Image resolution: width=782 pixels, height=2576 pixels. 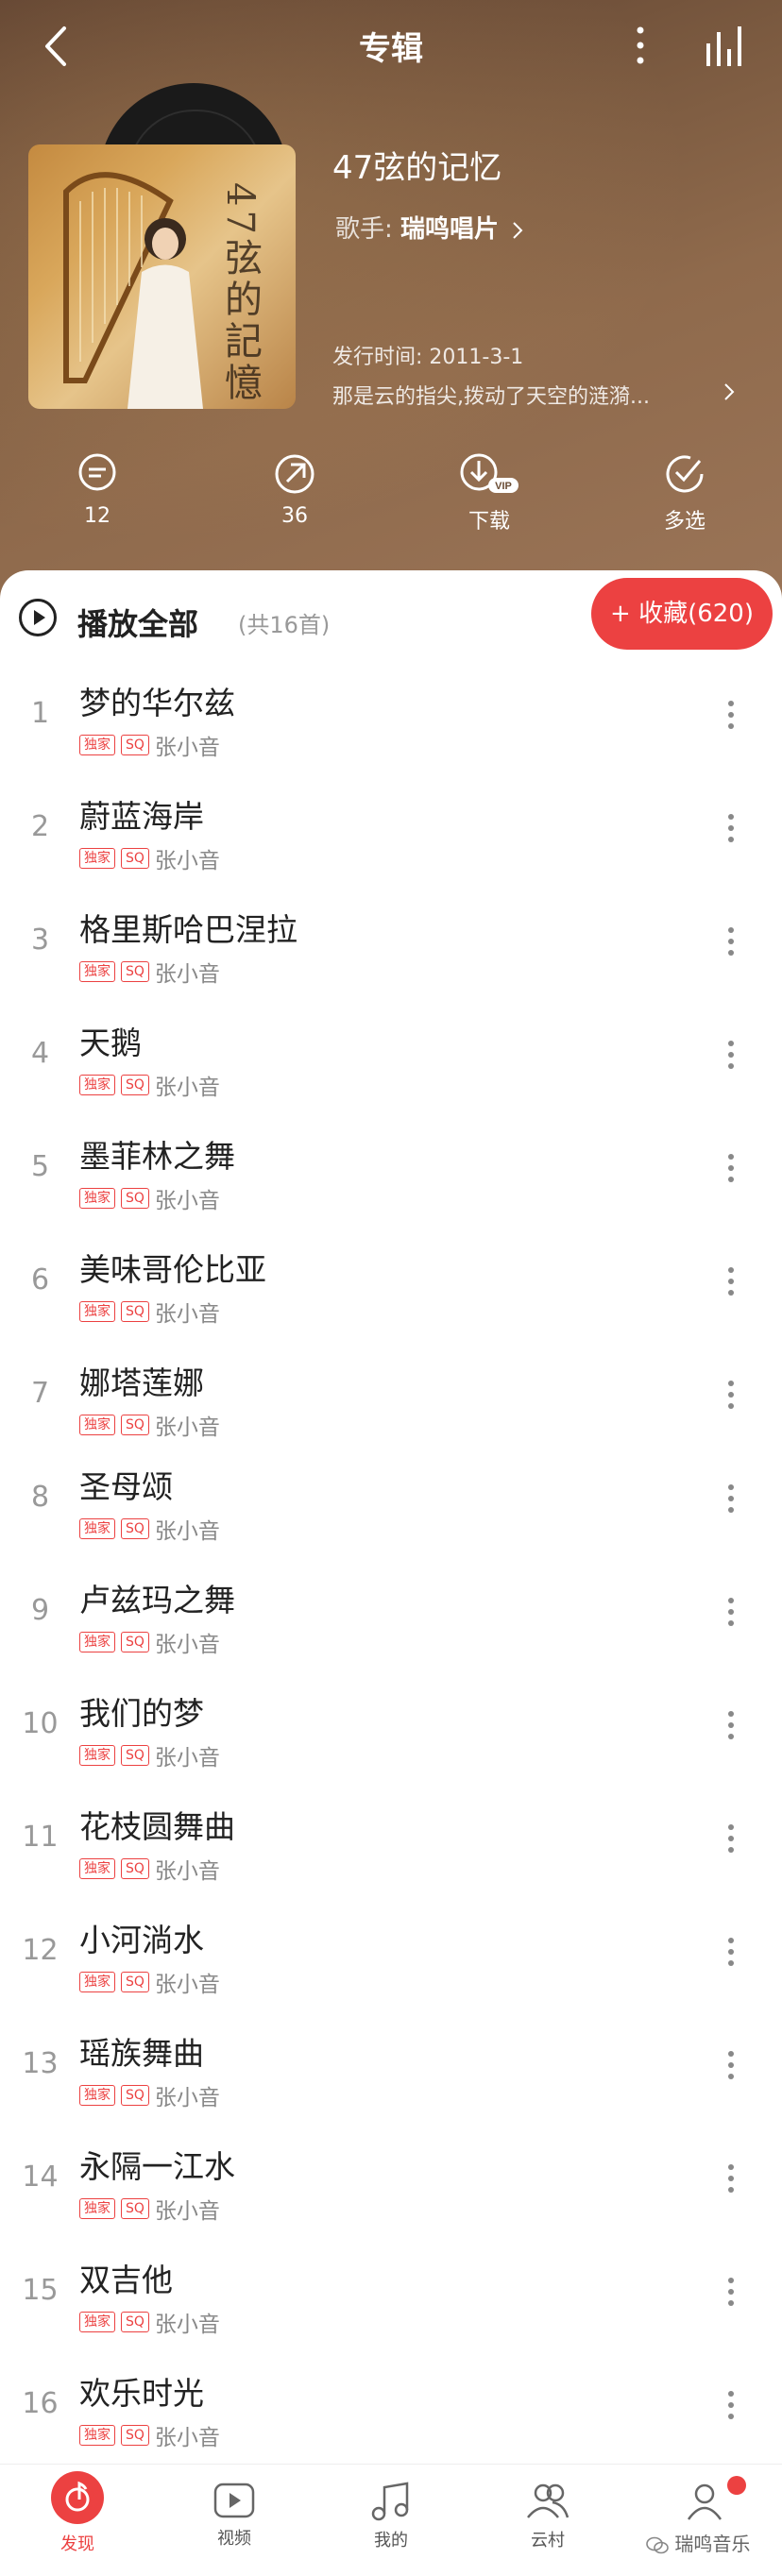 What do you see at coordinates (657, 2544) in the screenshot?
I see `wechat-icon` at bounding box center [657, 2544].